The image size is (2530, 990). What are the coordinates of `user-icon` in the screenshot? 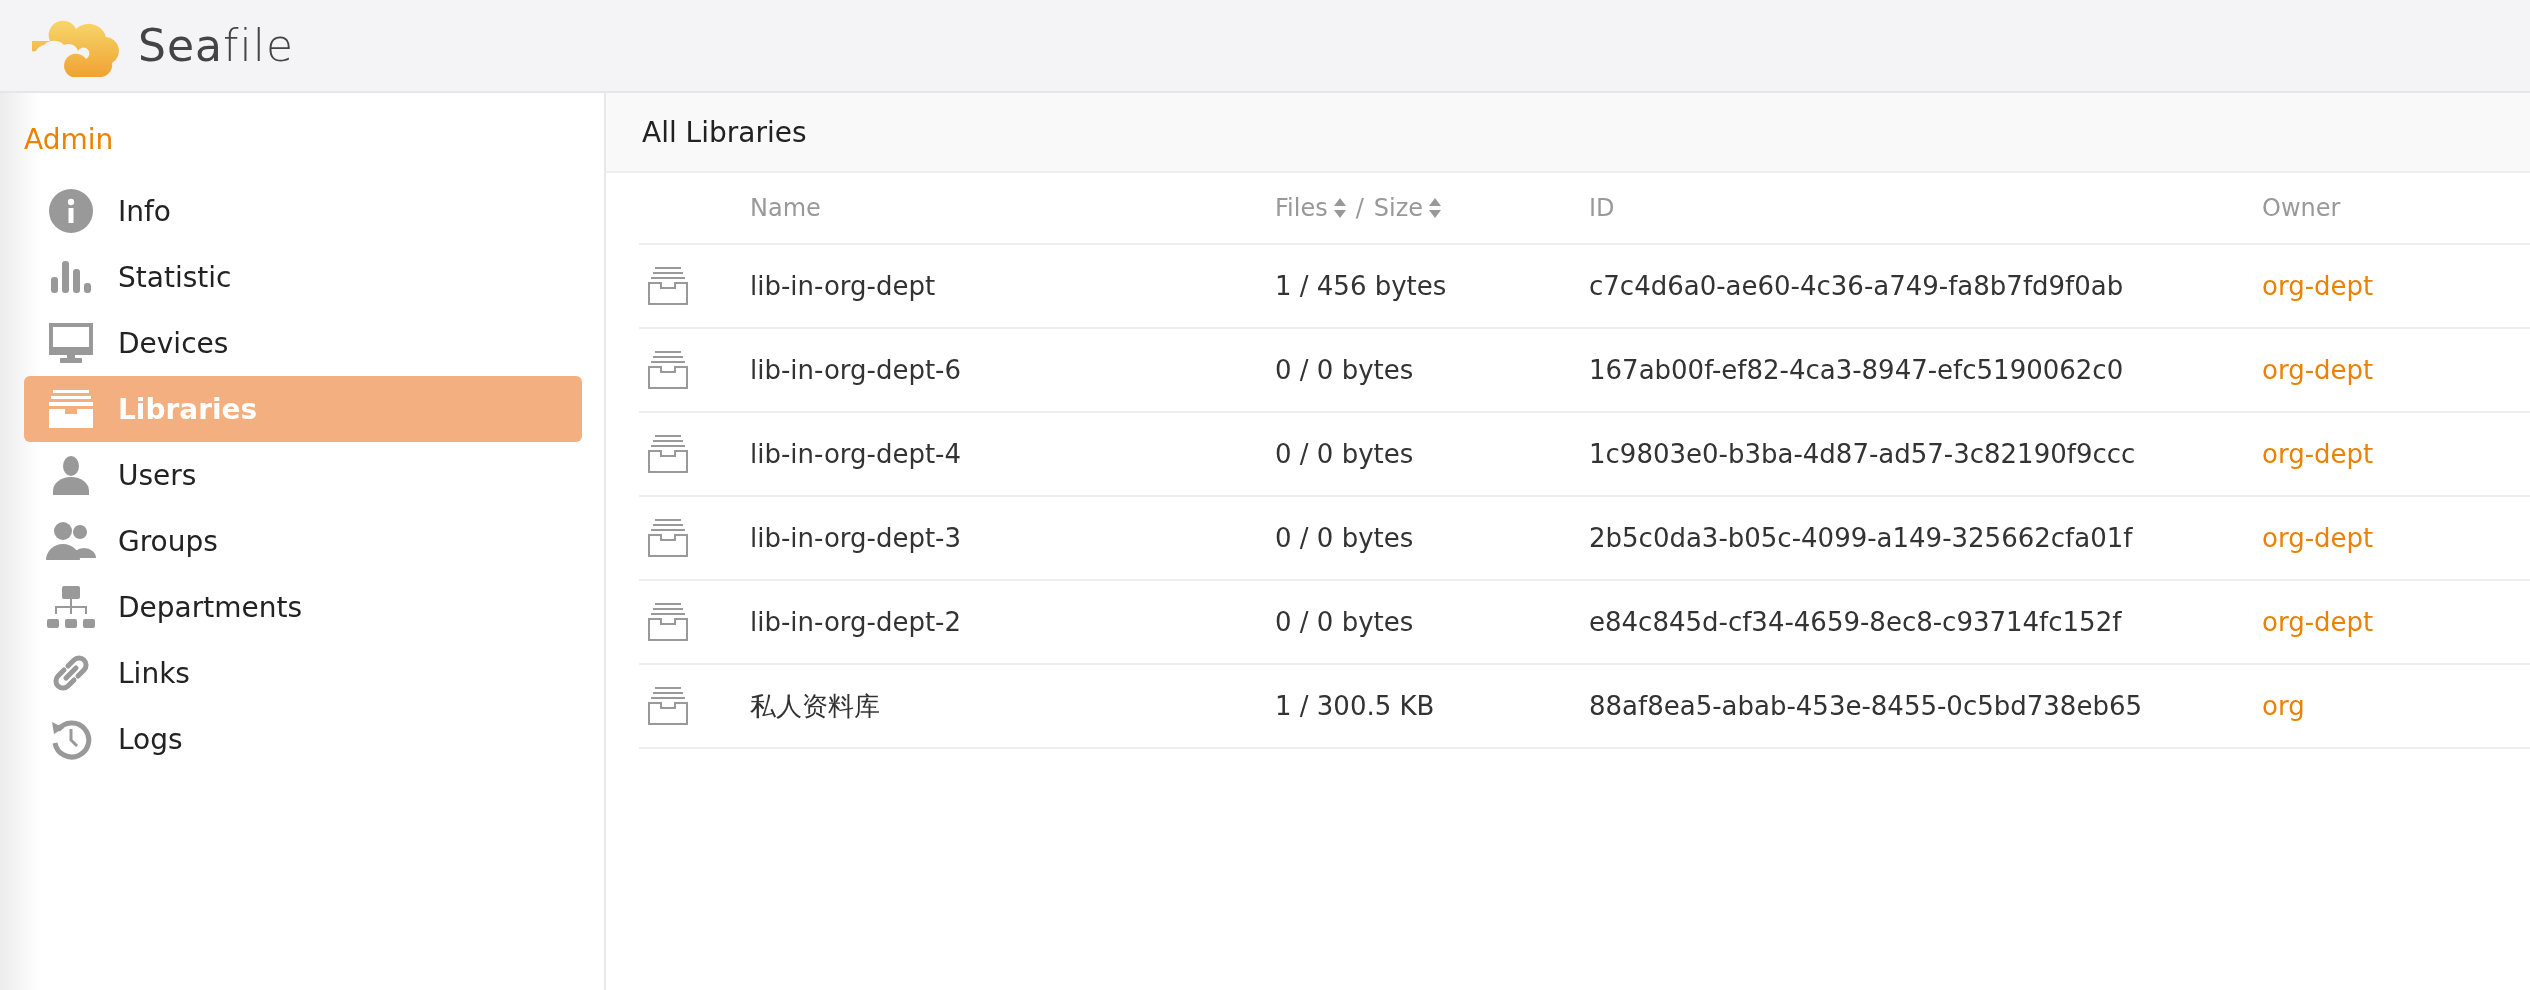 It's located at (71, 475).